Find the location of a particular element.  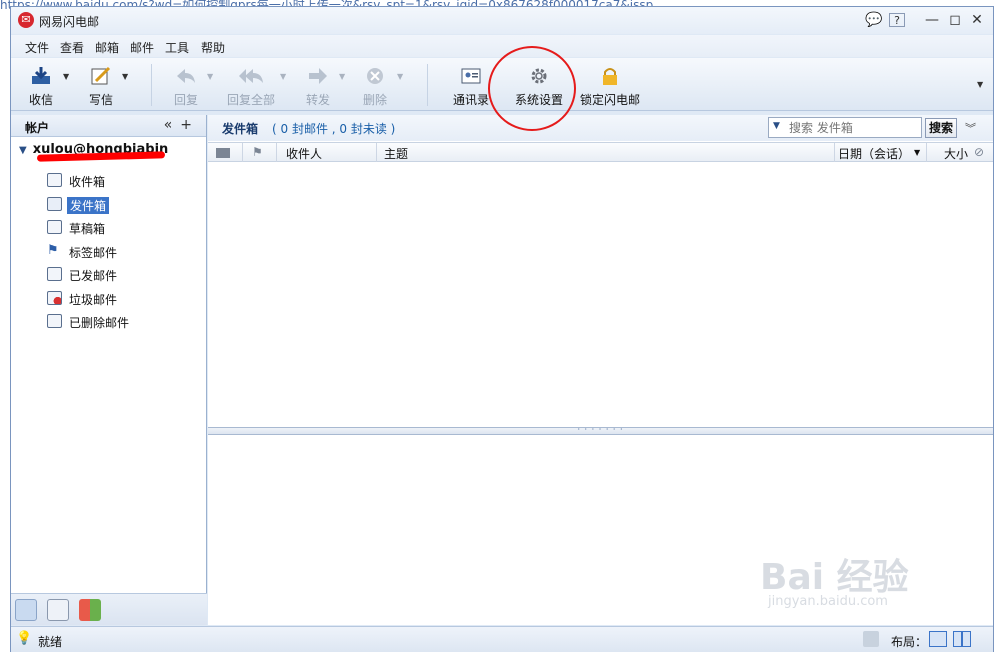

reply-label: 回复 is located at coordinates (185, 100).